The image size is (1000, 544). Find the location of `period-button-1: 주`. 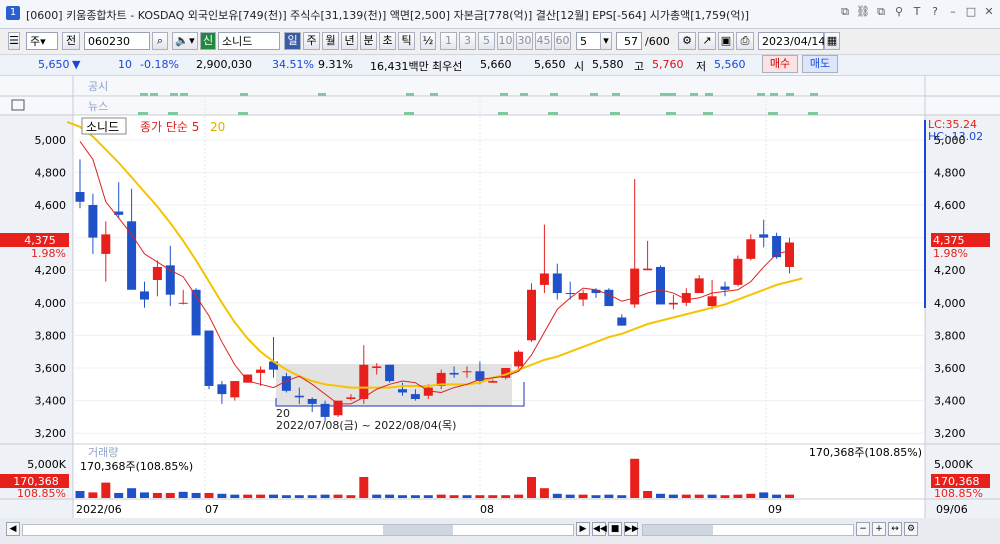

period-button-1: 주 is located at coordinates (311, 41).